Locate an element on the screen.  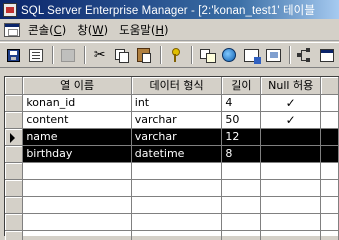
save-button is located at coordinates (14, 55).